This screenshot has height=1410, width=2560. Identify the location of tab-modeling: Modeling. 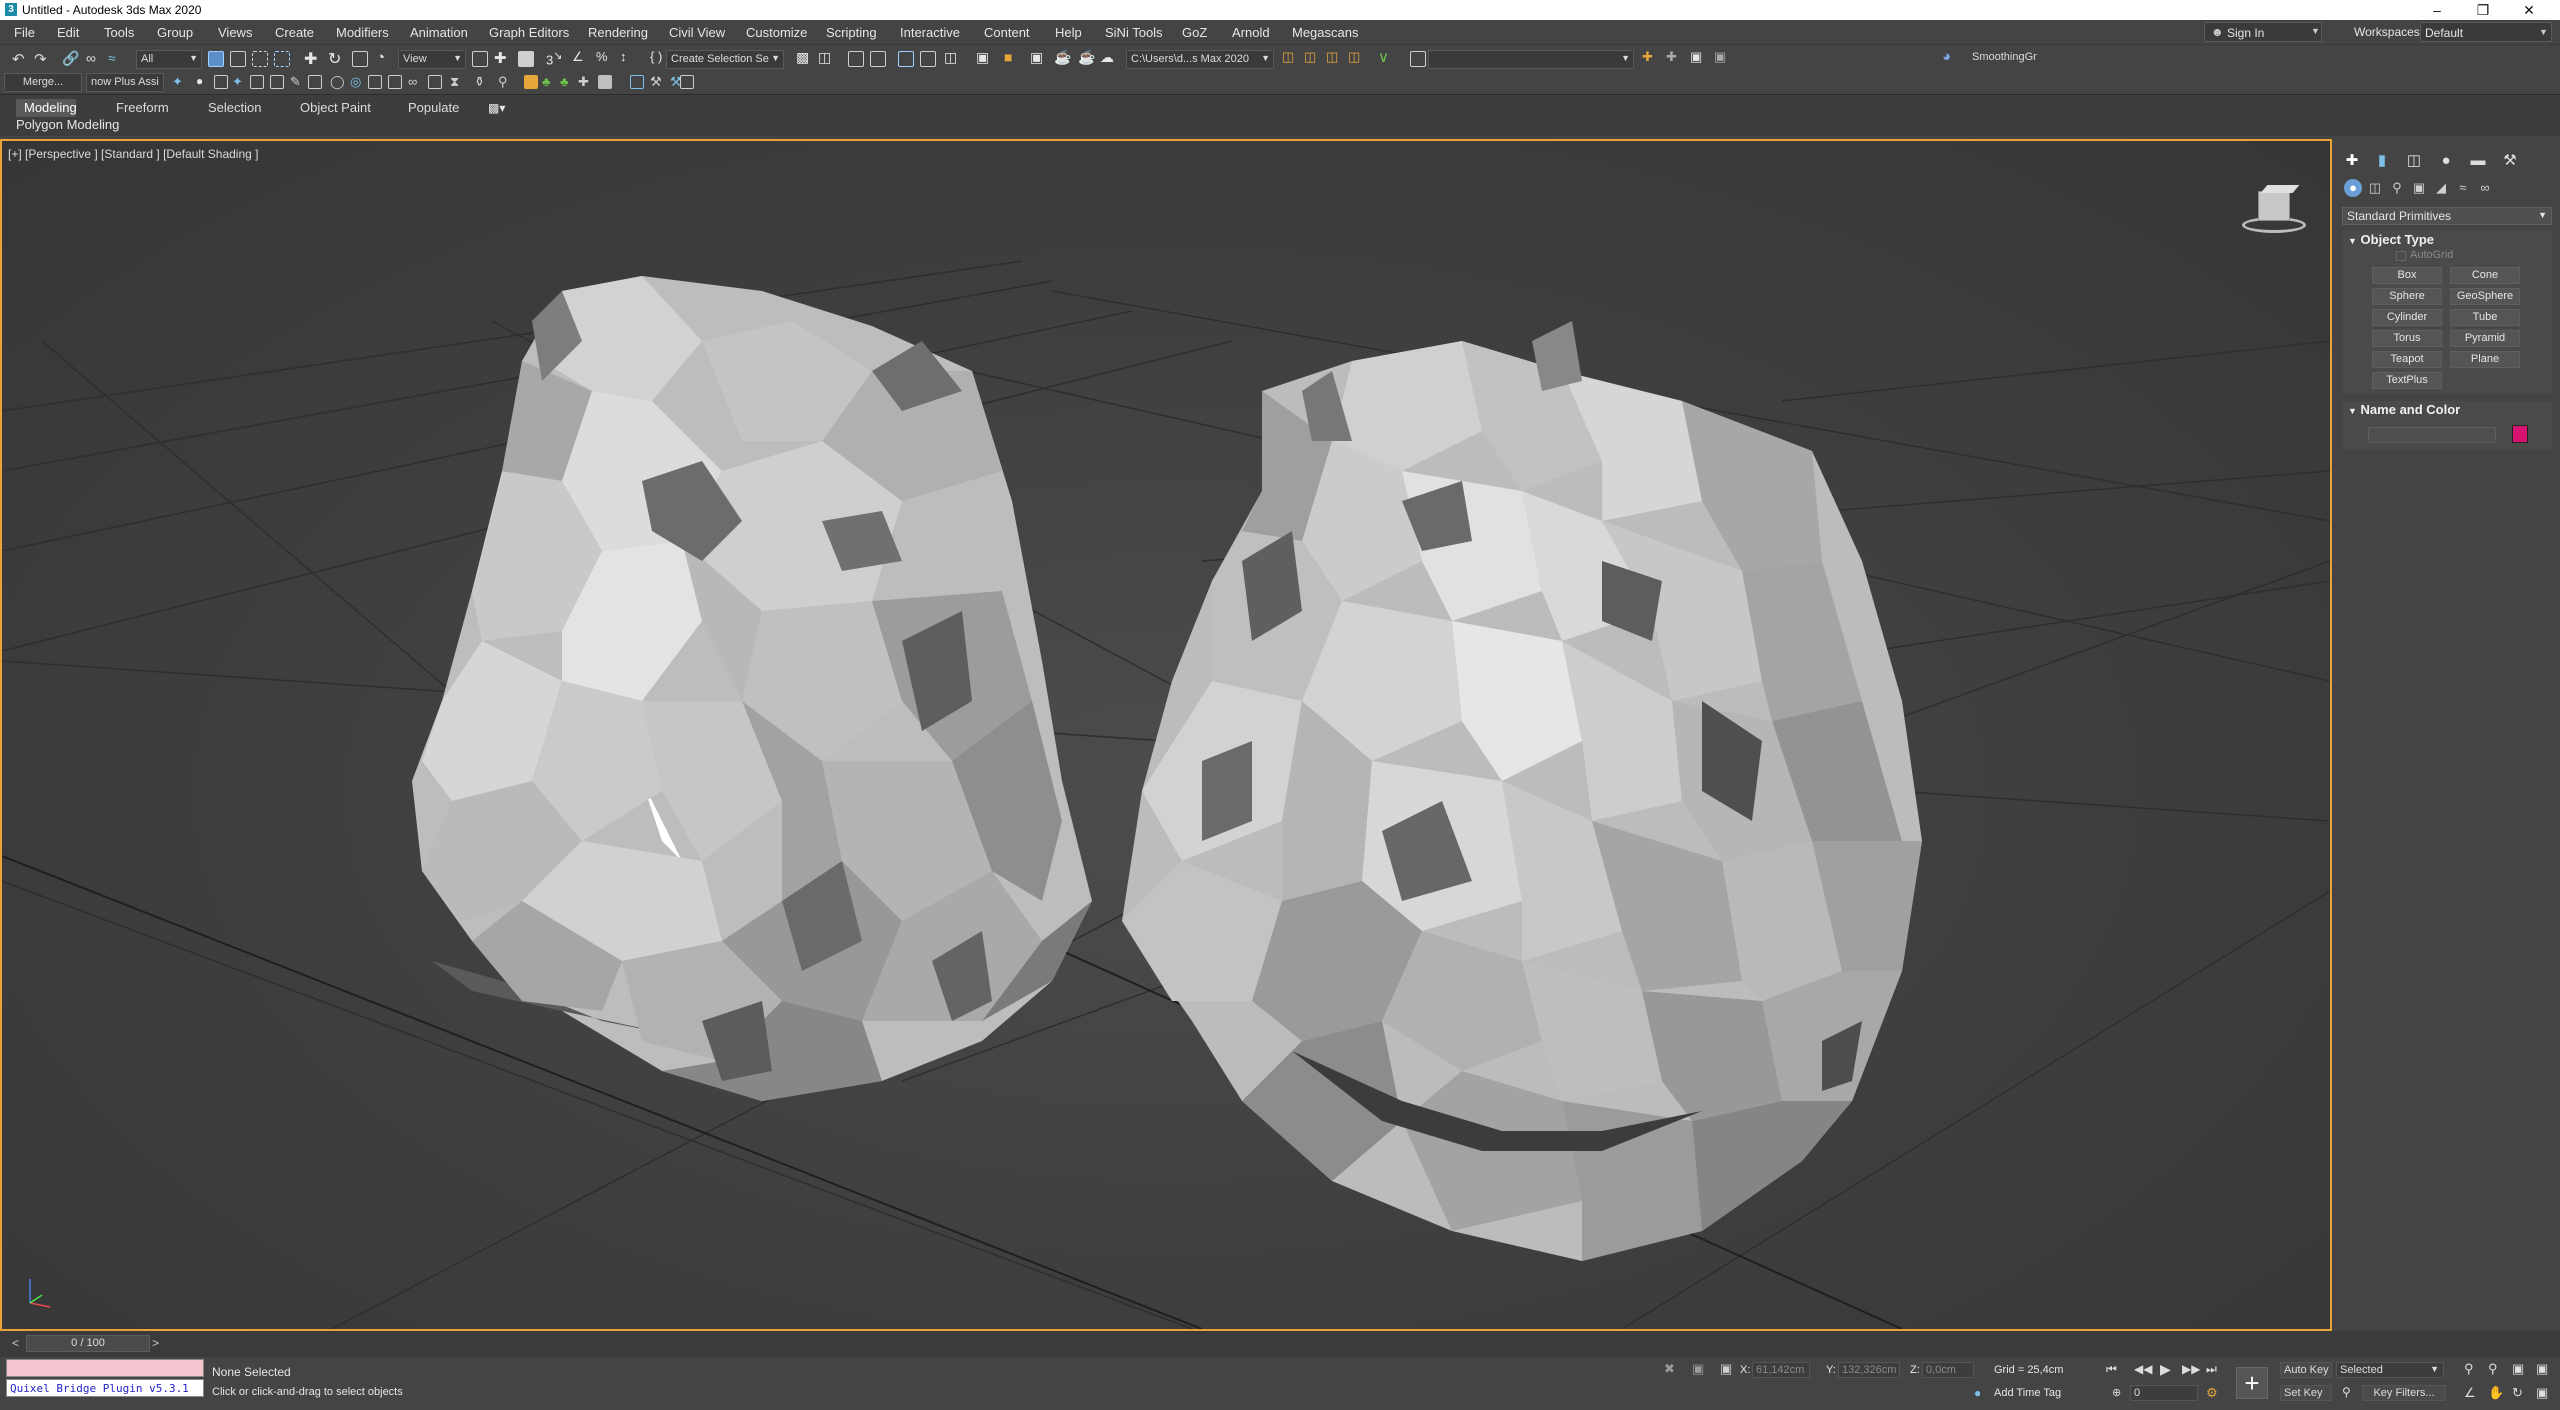
(46, 108).